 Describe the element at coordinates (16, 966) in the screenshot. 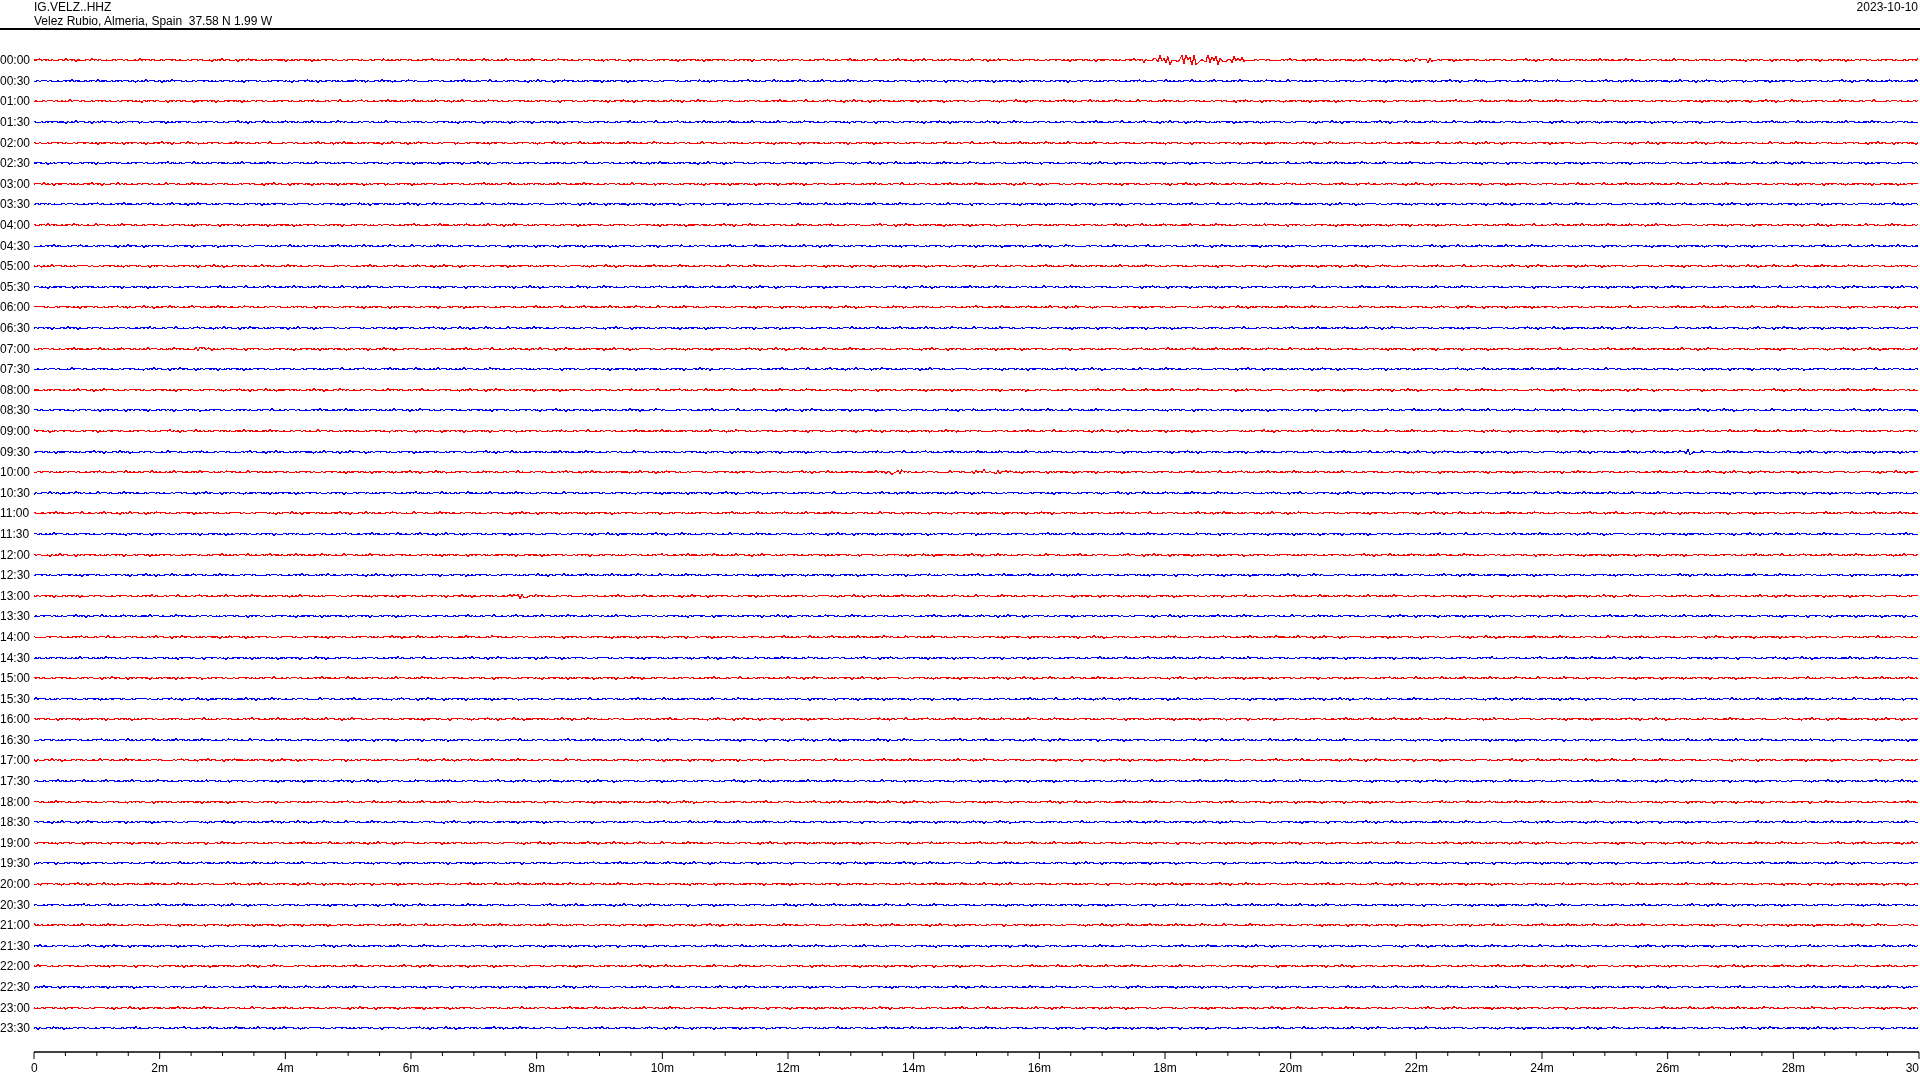

I see `time-label: 22:00` at that location.